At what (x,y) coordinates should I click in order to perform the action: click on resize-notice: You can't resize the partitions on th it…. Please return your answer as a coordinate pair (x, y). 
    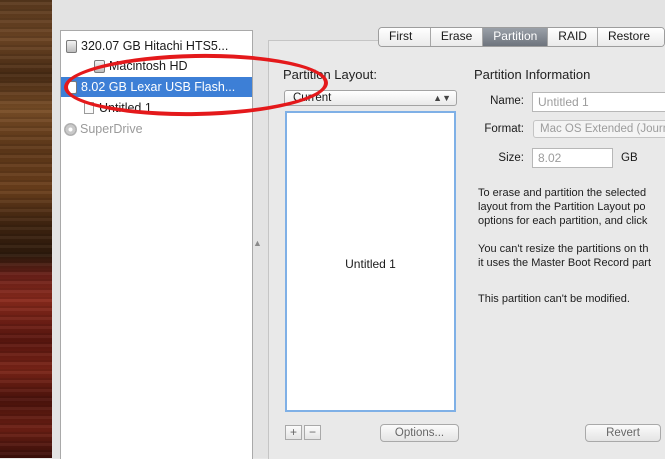
    Looking at the image, I should click on (565, 256).